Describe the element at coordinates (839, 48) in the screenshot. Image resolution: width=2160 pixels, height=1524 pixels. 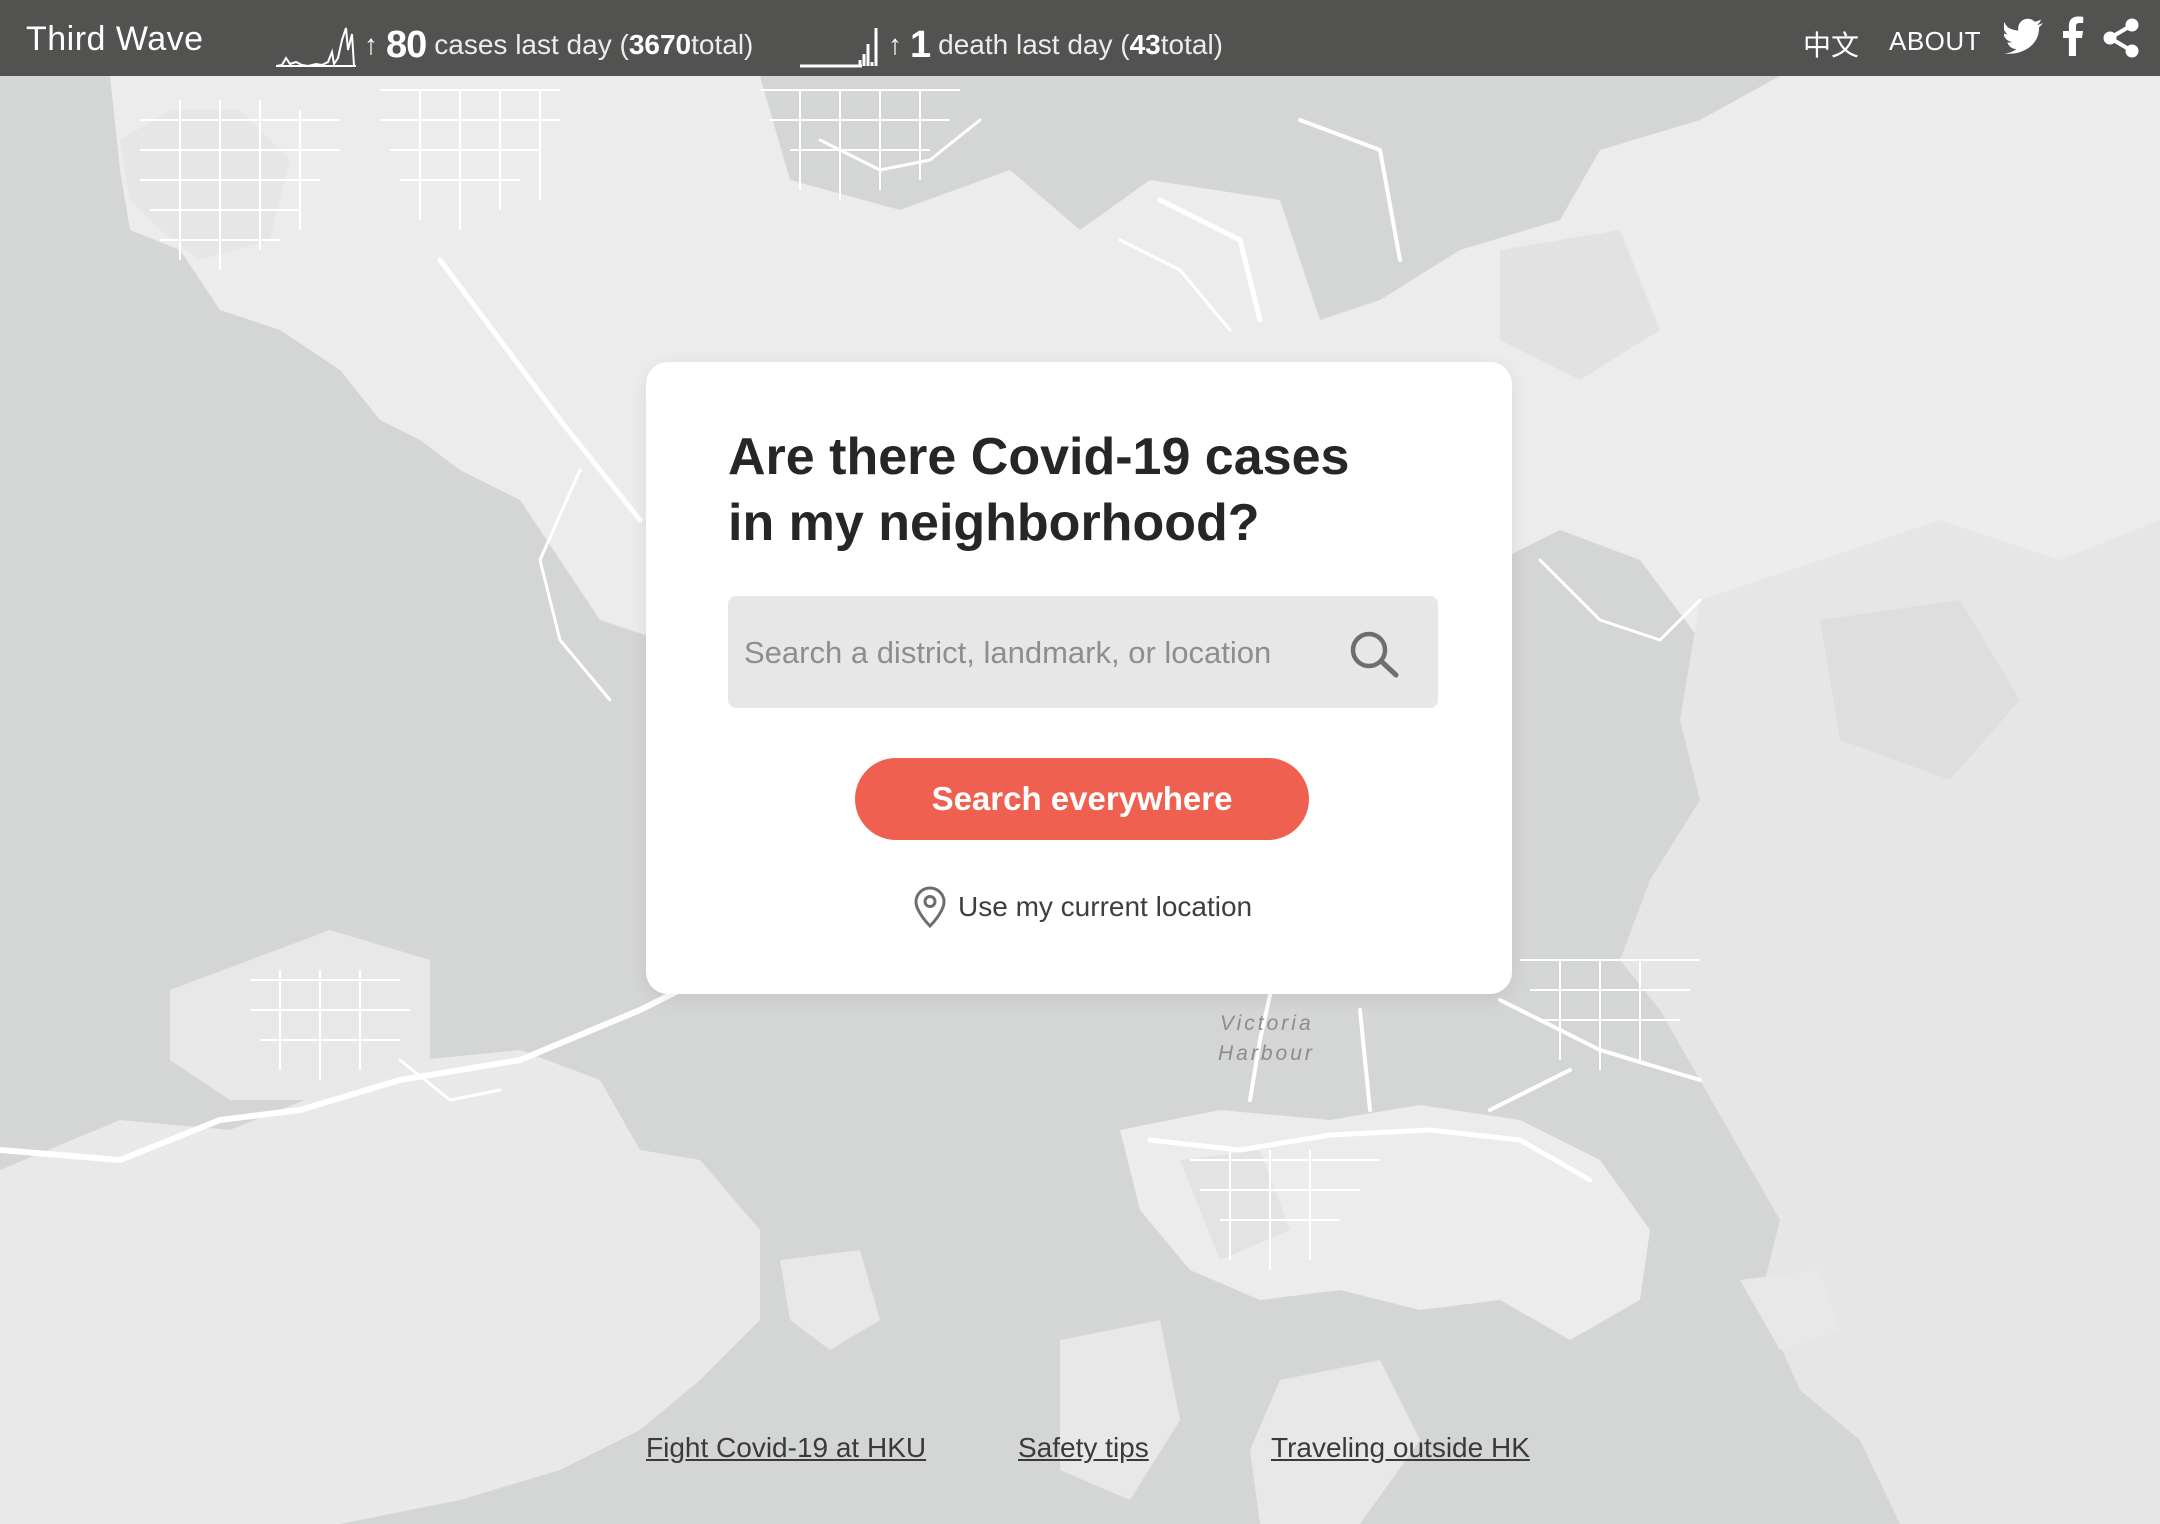
I see `deaths-sparkline-icon` at that location.